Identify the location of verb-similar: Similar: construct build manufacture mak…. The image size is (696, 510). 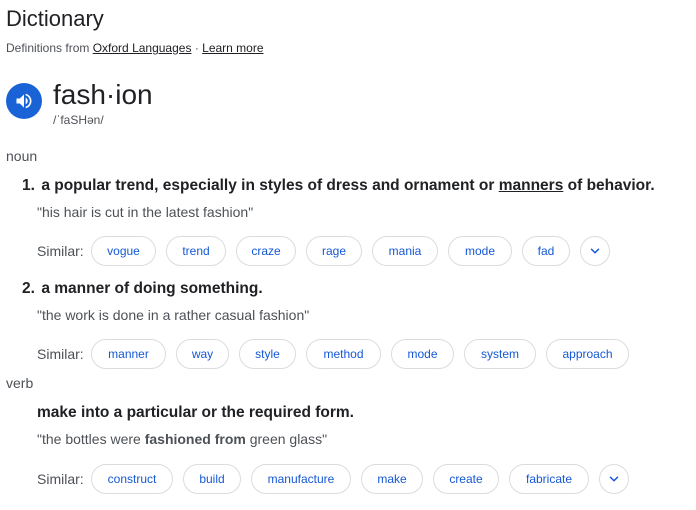
(338, 479).